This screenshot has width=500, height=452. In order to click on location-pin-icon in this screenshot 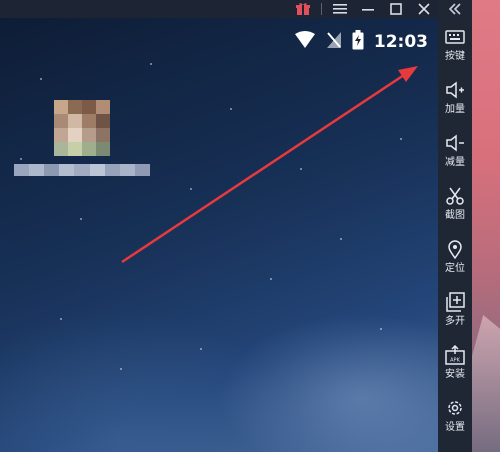, I will do `click(455, 249)`.